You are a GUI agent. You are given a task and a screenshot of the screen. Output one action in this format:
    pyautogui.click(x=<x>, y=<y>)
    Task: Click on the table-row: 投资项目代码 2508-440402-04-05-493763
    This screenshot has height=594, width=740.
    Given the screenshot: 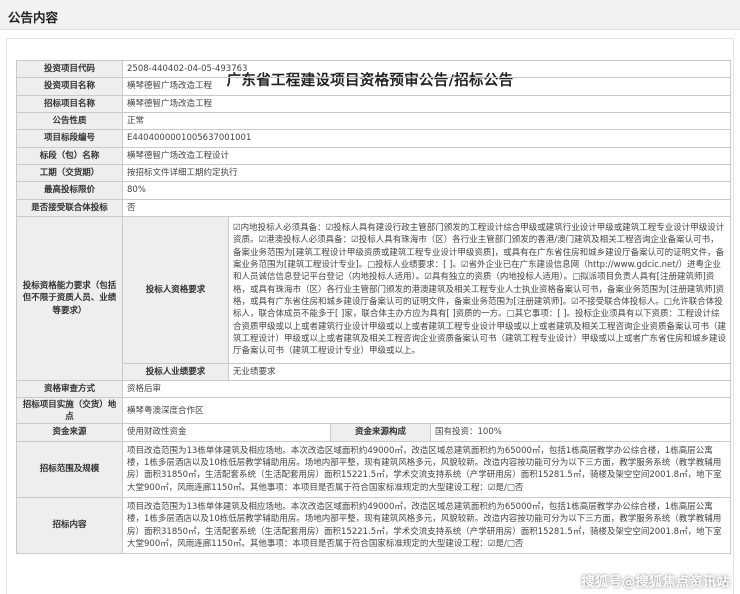 What is the action you would take?
    pyautogui.click(x=373, y=69)
    